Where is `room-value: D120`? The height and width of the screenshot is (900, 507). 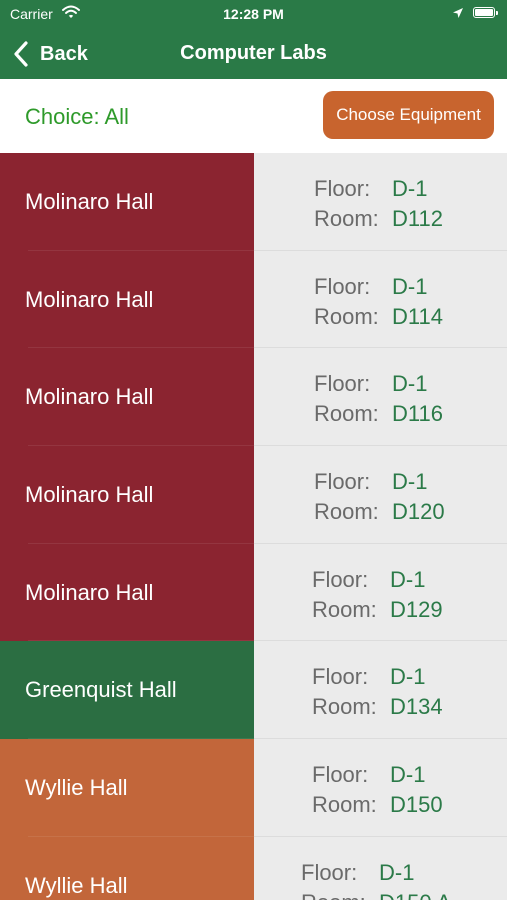
room-value: D120 is located at coordinates (418, 512).